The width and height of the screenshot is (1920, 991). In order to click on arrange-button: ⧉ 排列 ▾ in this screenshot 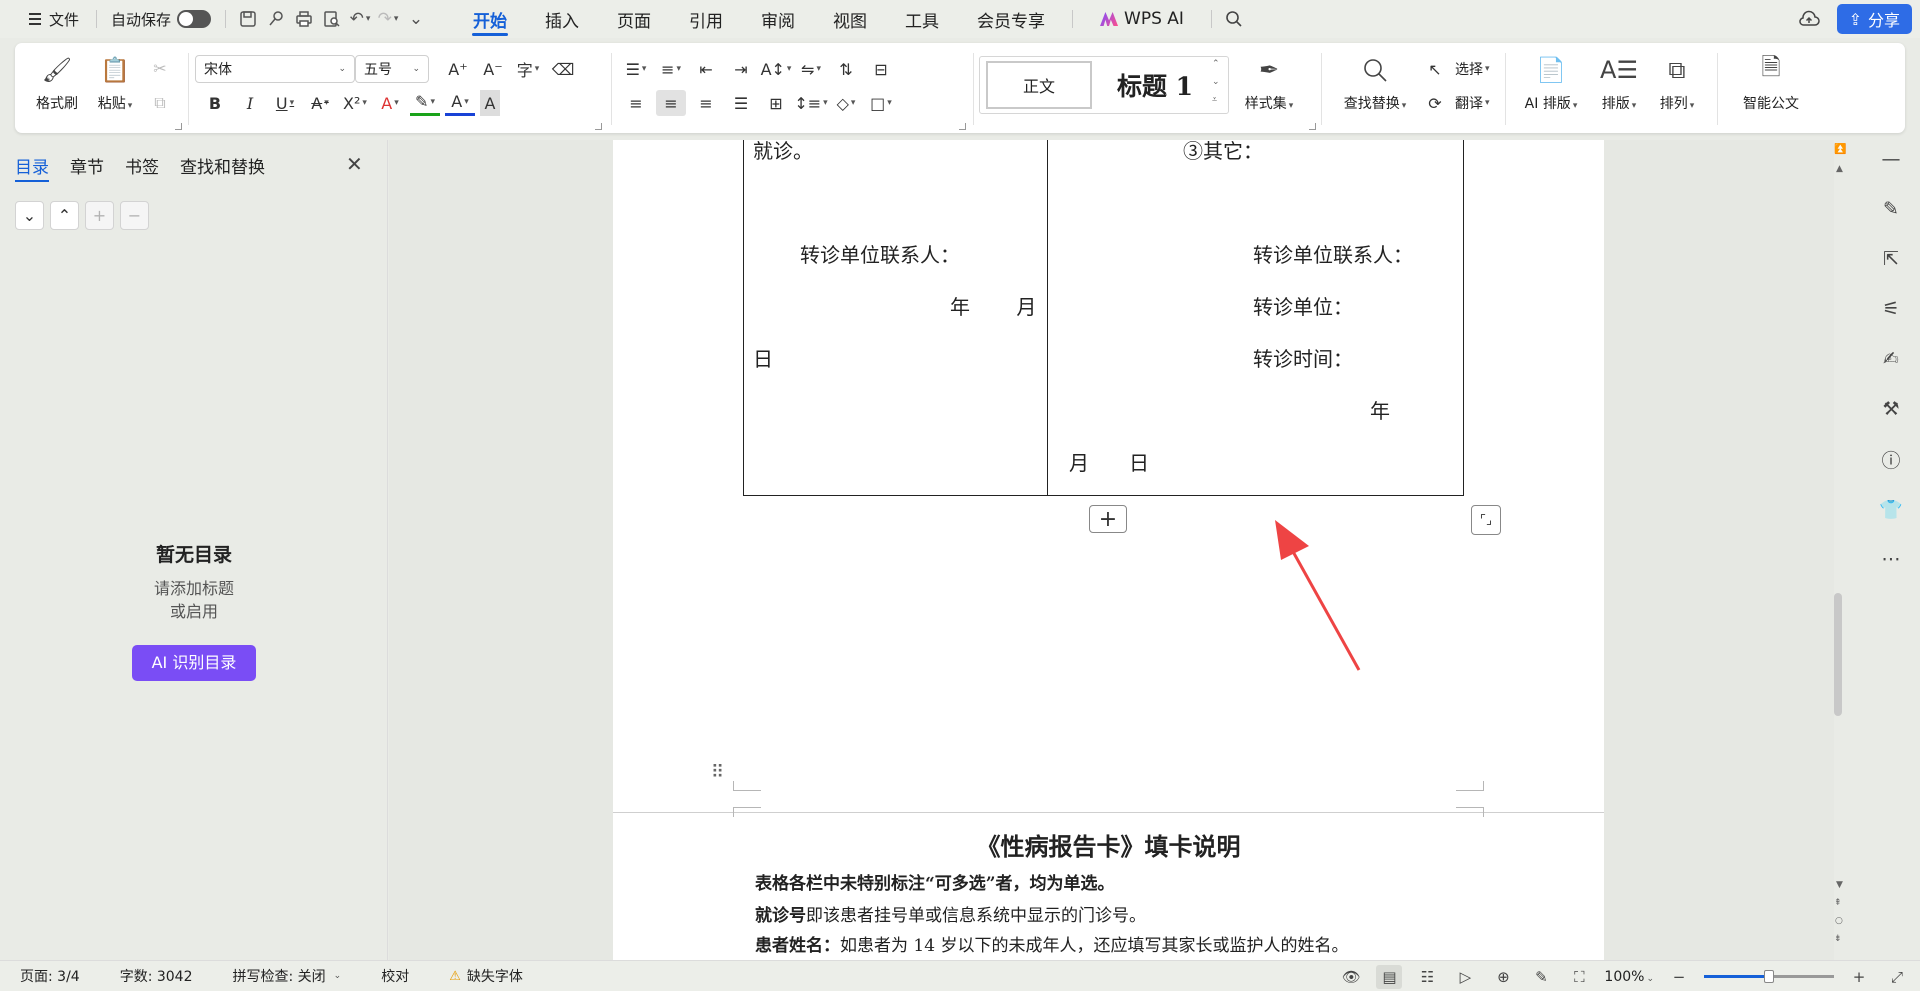, I will do `click(1677, 89)`.